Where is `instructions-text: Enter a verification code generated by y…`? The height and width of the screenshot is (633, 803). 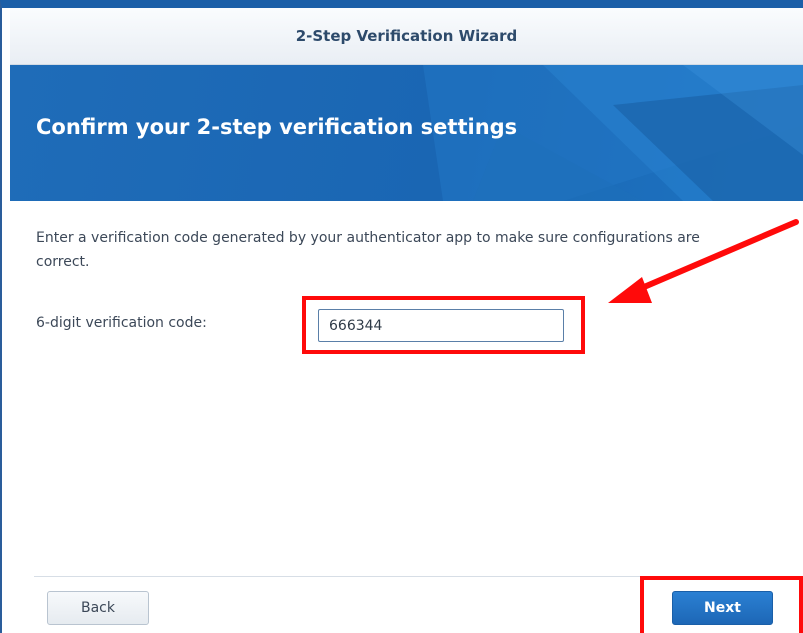 instructions-text: Enter a verification code generated by y… is located at coordinates (368, 250).